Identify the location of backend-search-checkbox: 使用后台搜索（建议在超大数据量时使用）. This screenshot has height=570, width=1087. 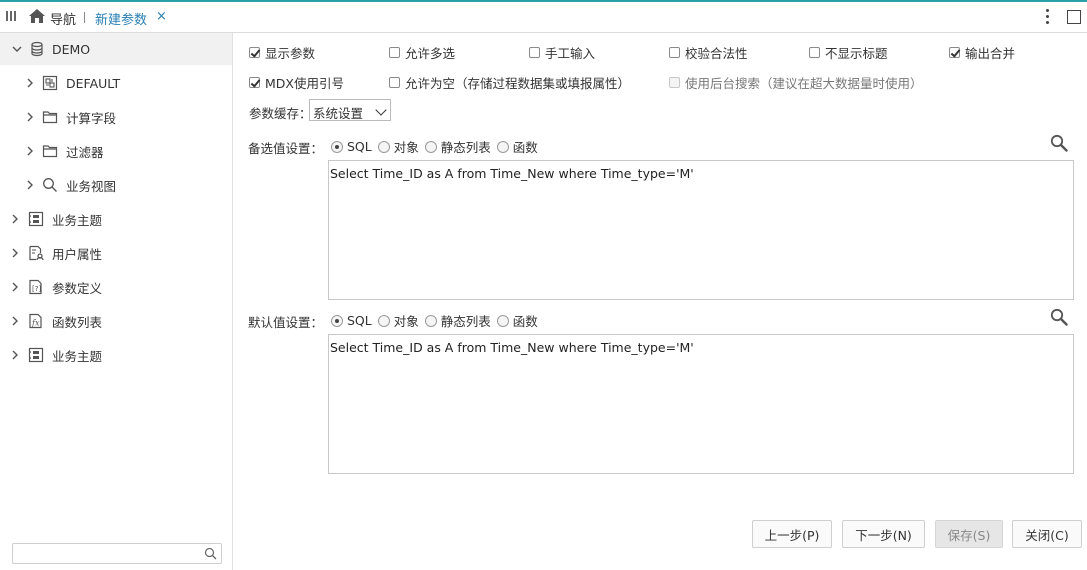
(796, 82).